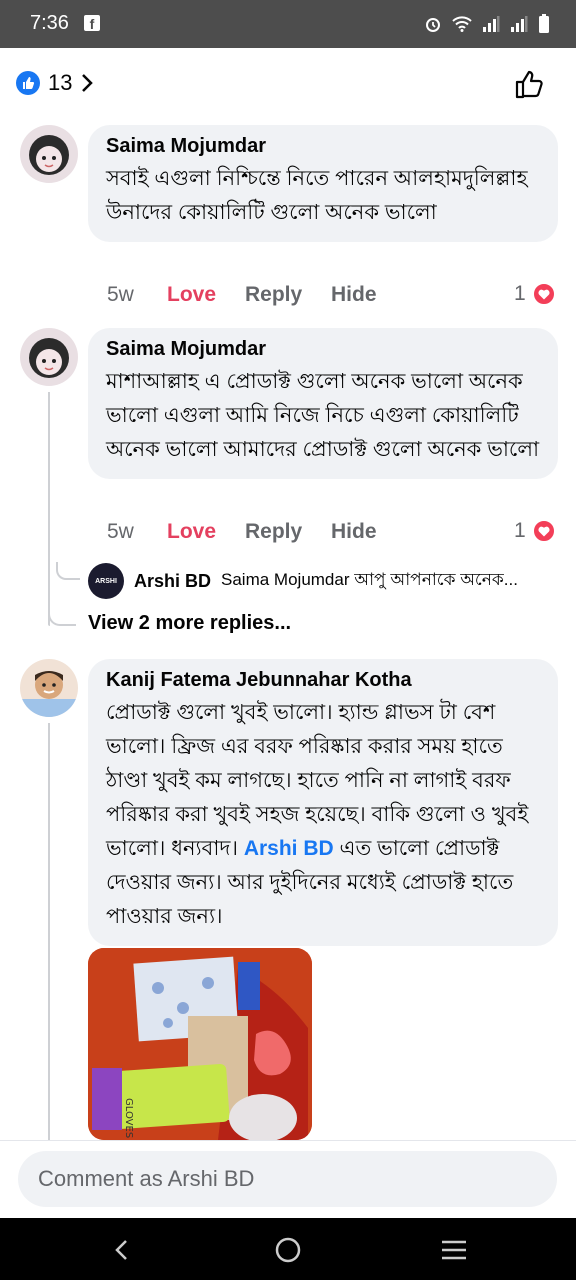 The image size is (576, 1280). I want to click on navigation-bar, so click(288, 1249).